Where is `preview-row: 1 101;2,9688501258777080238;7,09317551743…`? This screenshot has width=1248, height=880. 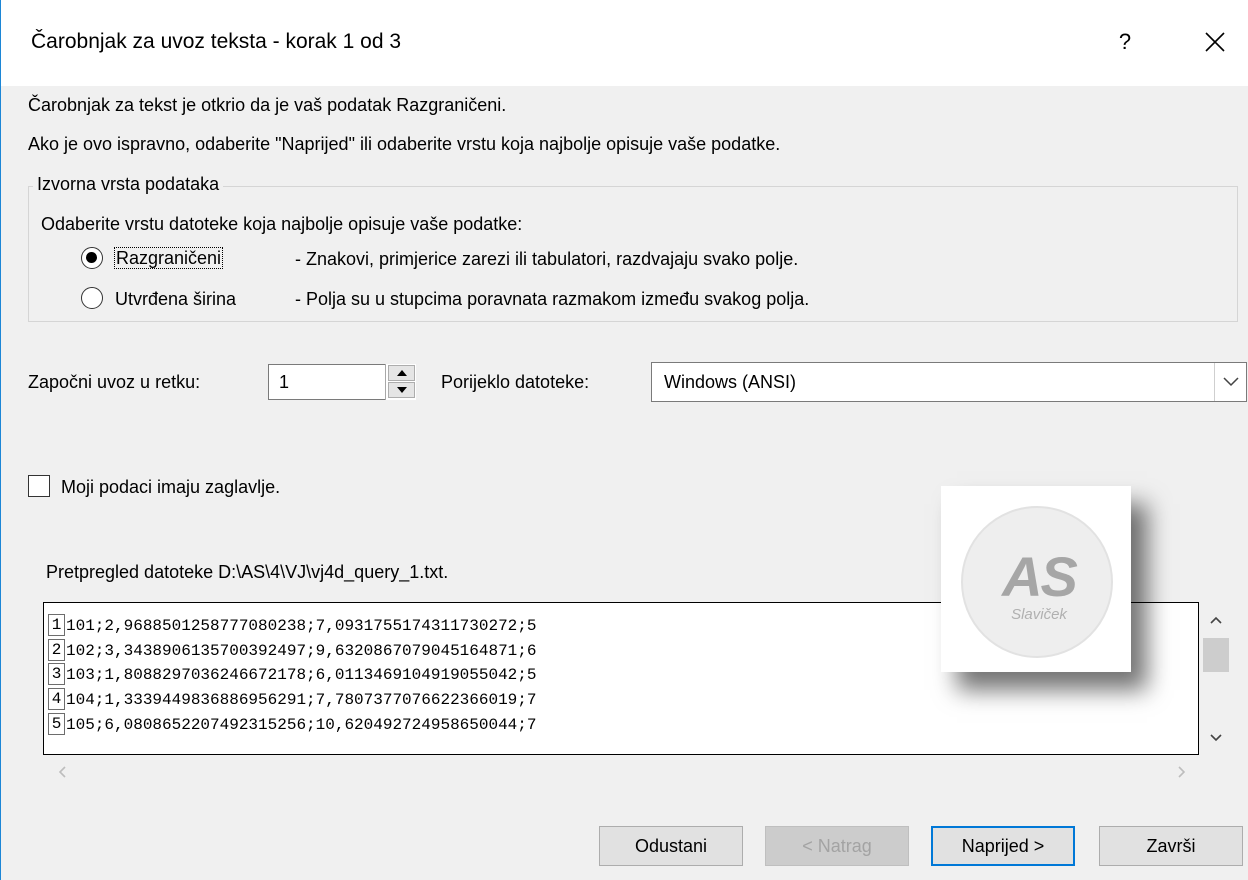
preview-row: 1 101;2,9688501258777080238;7,09317551743… is located at coordinates (292, 626).